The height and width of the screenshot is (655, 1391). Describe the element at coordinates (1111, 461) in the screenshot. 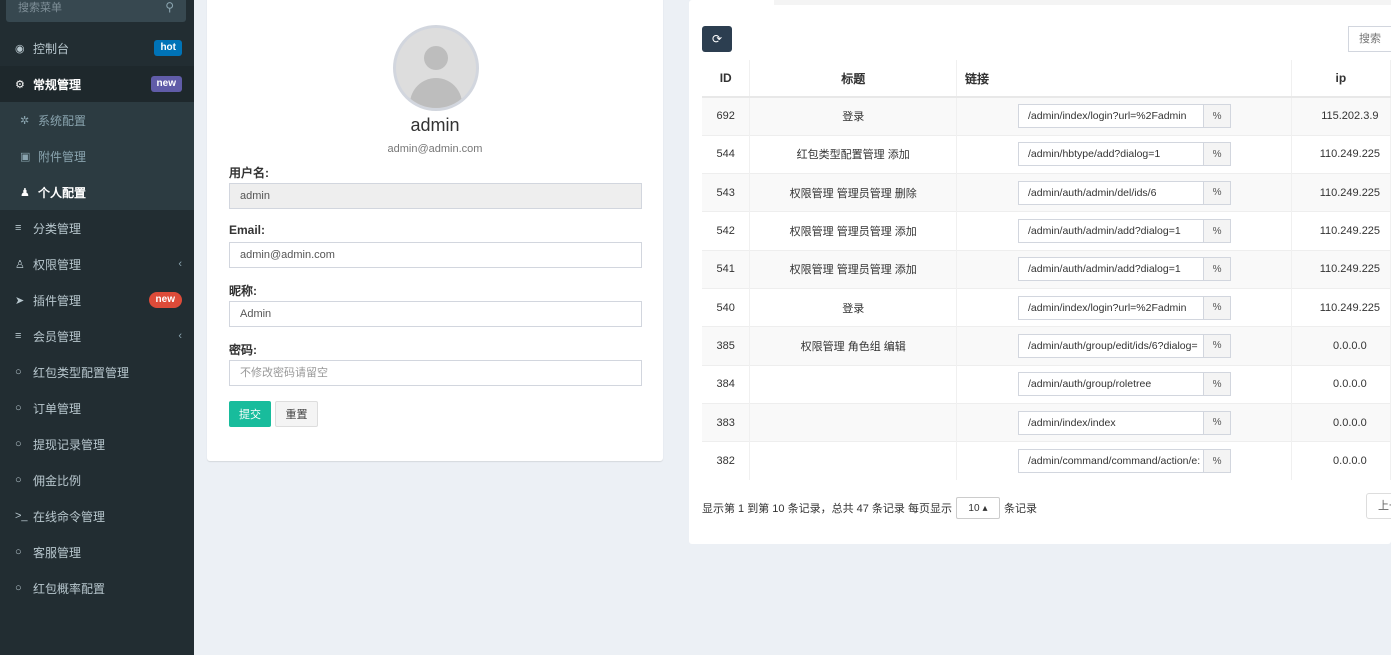

I see `url-input: /admin/command/command/action/e:` at that location.